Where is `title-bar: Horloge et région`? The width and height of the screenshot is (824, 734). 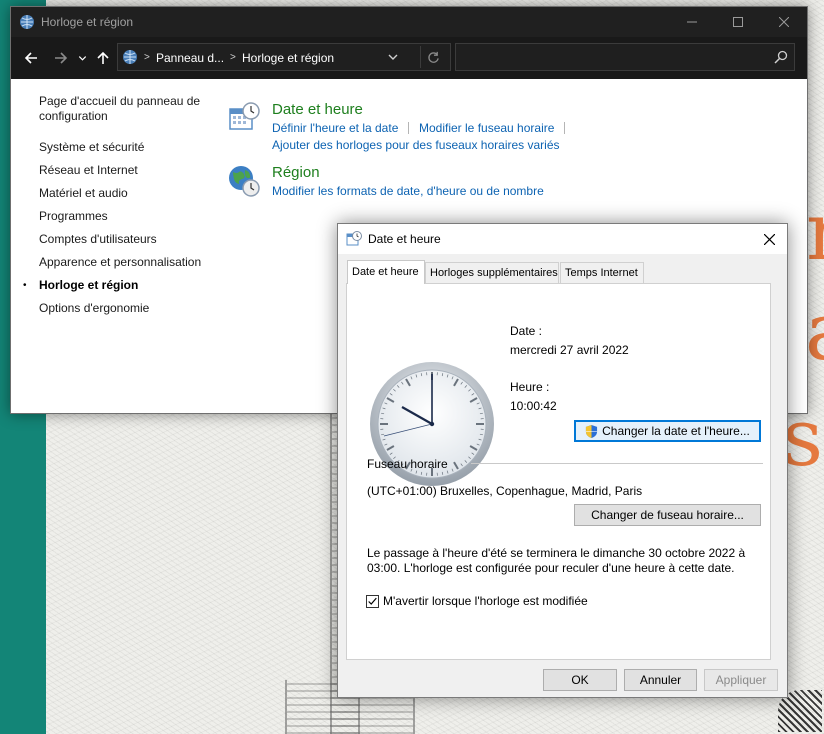 title-bar: Horloge et région is located at coordinates (409, 22).